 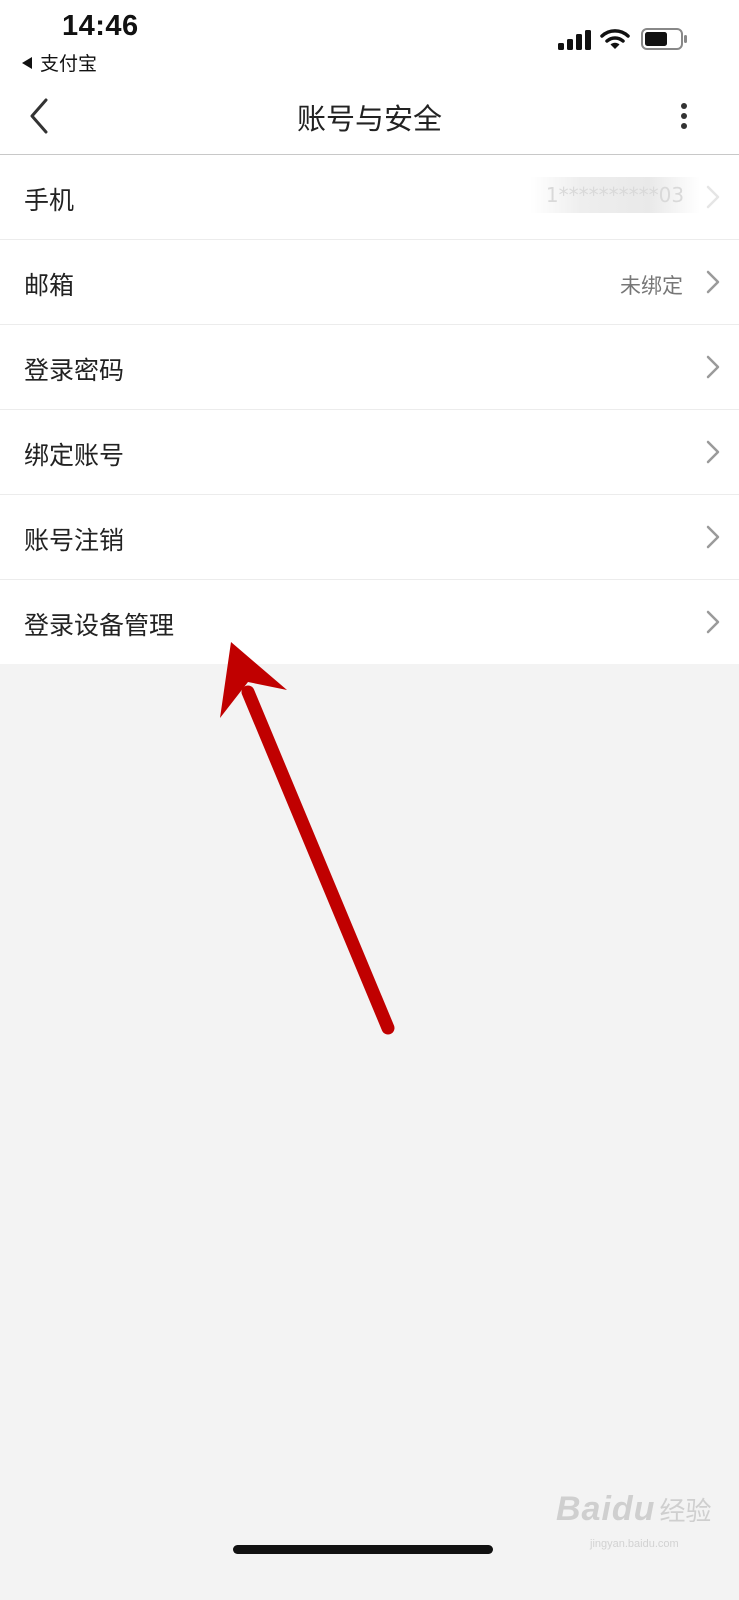 What do you see at coordinates (369, 197) in the screenshot?
I see `list-item-phone: 手机 1**********03` at bounding box center [369, 197].